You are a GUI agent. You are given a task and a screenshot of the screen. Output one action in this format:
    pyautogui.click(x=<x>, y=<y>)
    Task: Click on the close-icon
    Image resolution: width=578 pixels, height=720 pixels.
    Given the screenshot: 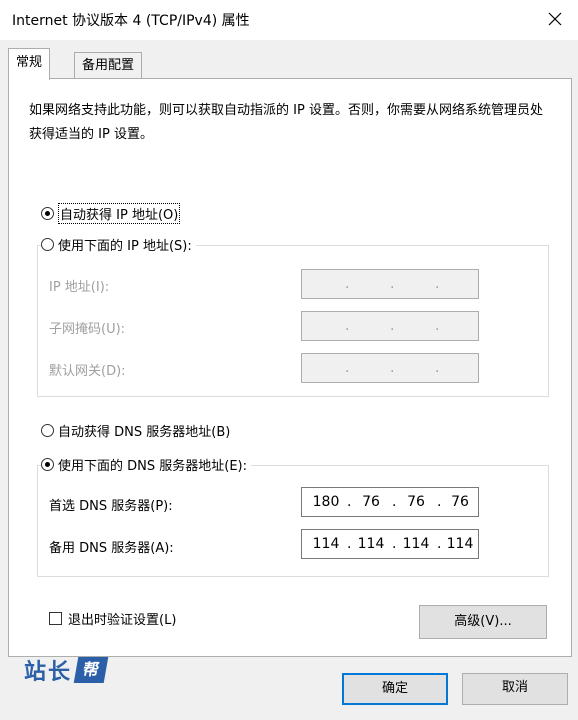 What is the action you would take?
    pyautogui.click(x=555, y=19)
    